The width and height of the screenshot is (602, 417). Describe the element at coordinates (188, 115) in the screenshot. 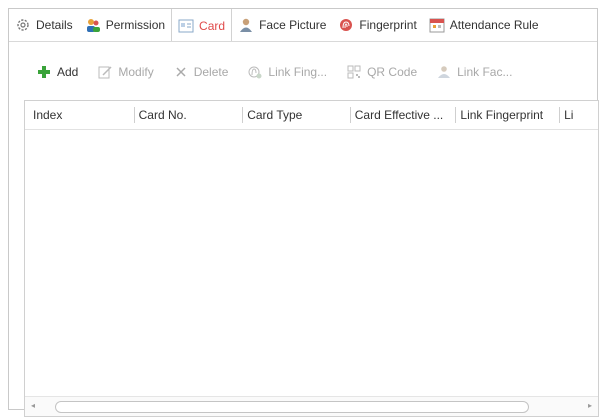

I see `column-header-card-no: Card No.` at that location.